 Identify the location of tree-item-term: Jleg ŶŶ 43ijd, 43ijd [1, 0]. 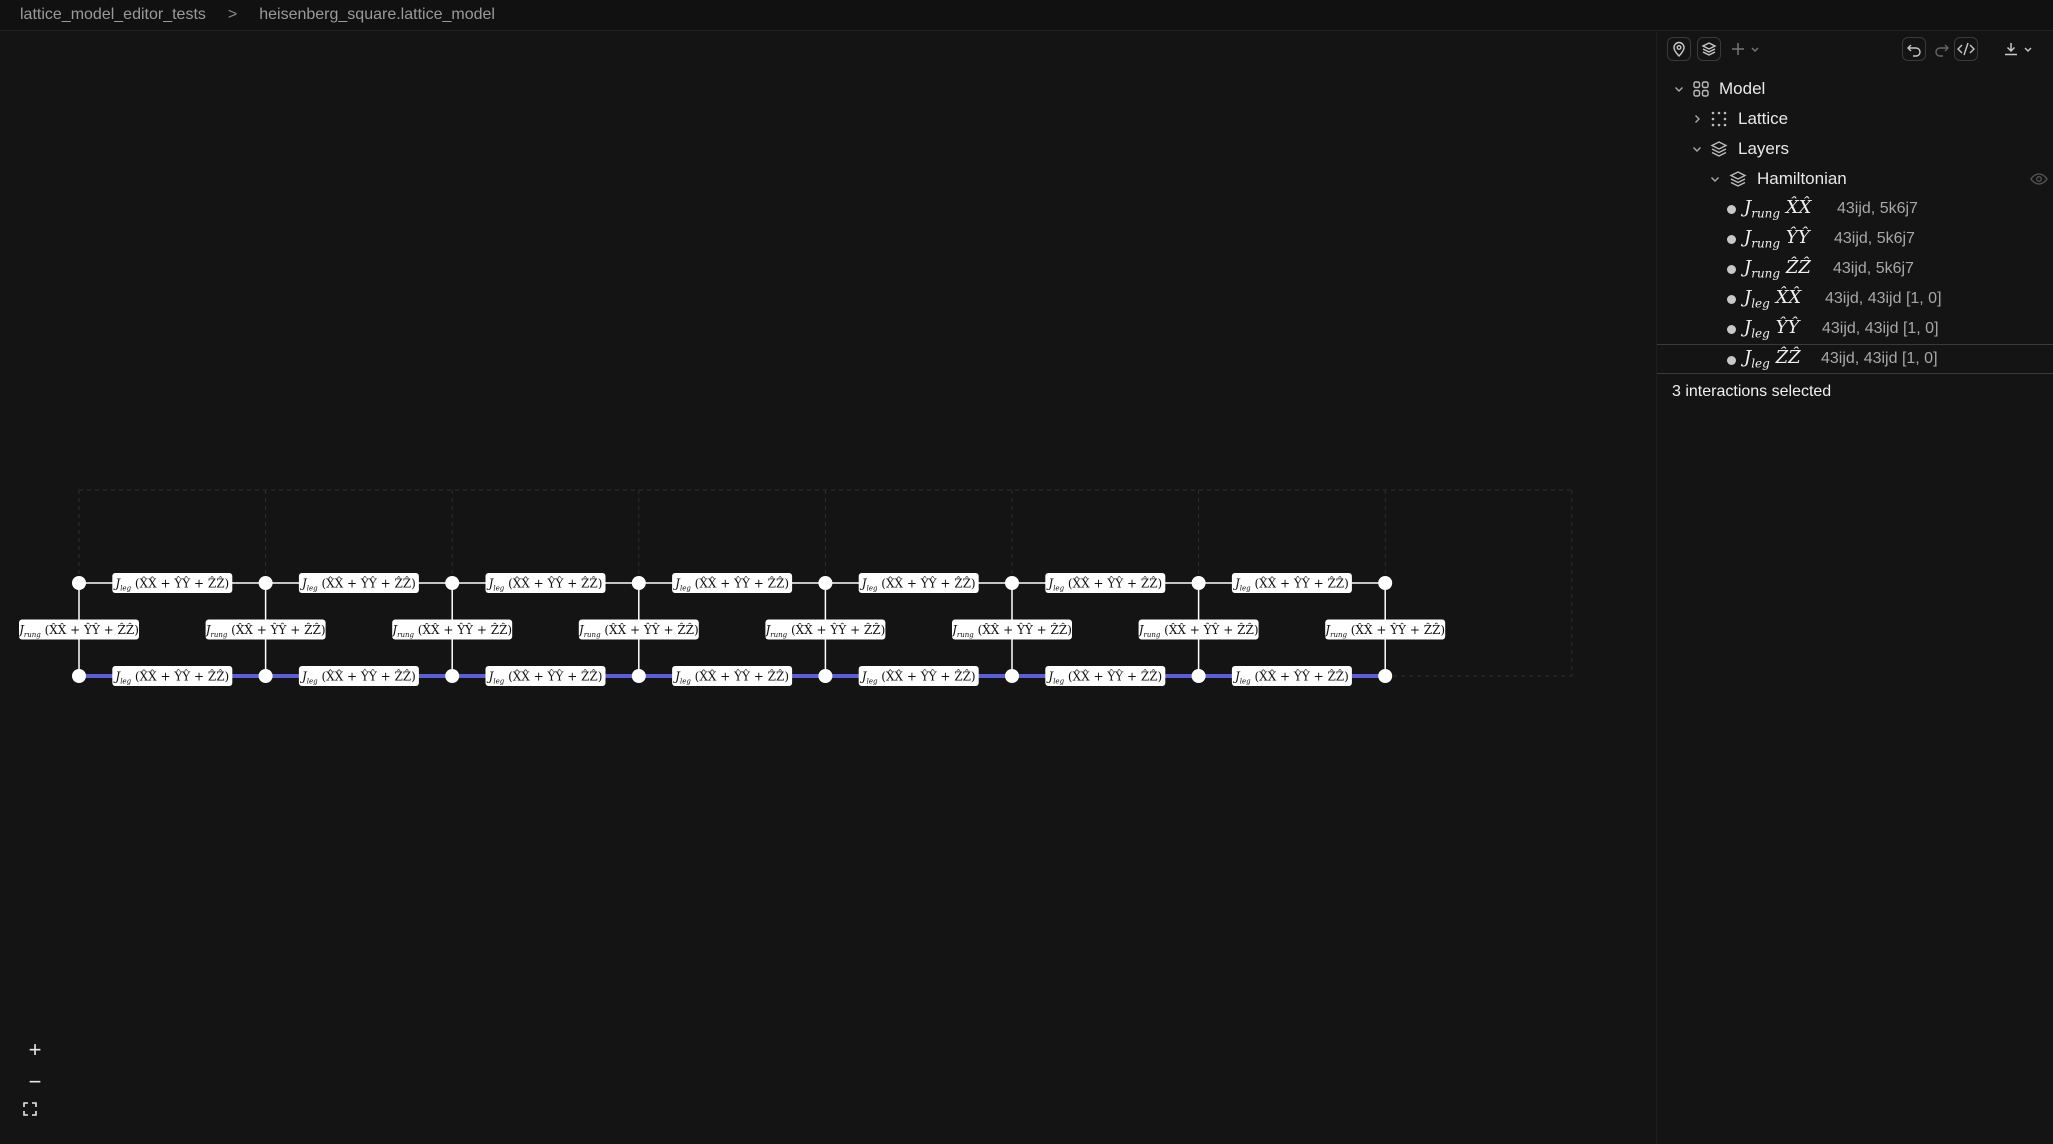
(1855, 329).